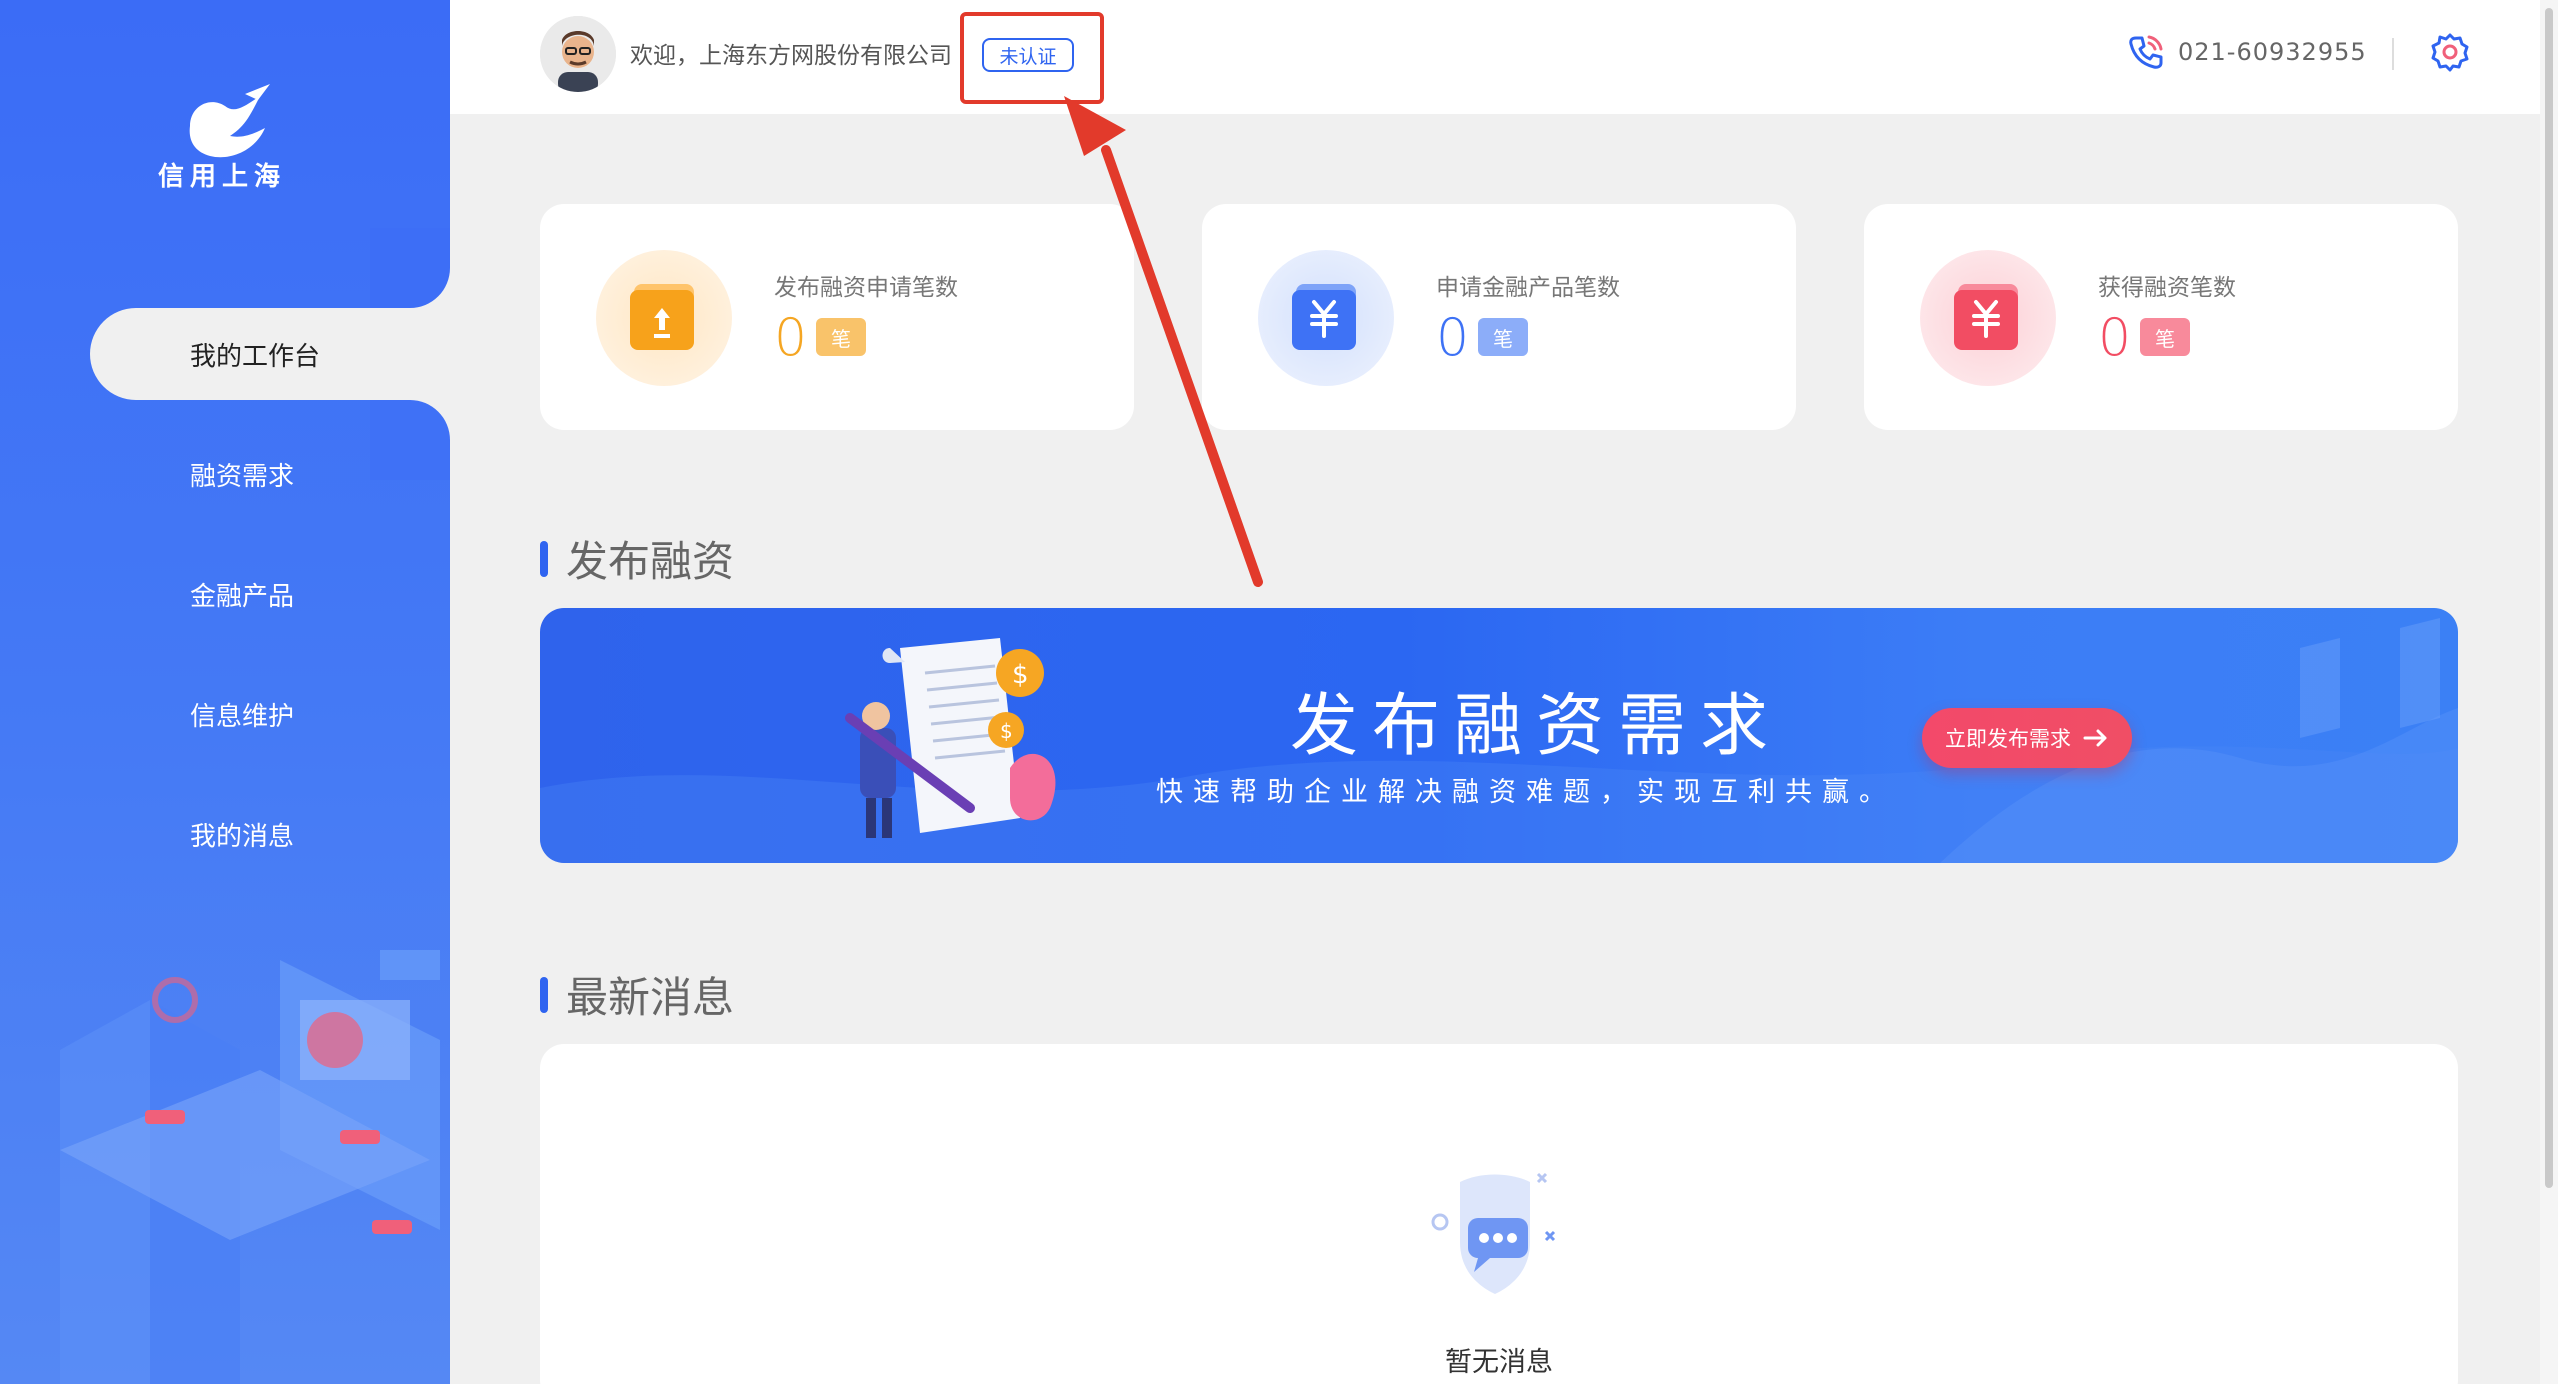  I want to click on section-title-messages: 最新消息, so click(637, 994).